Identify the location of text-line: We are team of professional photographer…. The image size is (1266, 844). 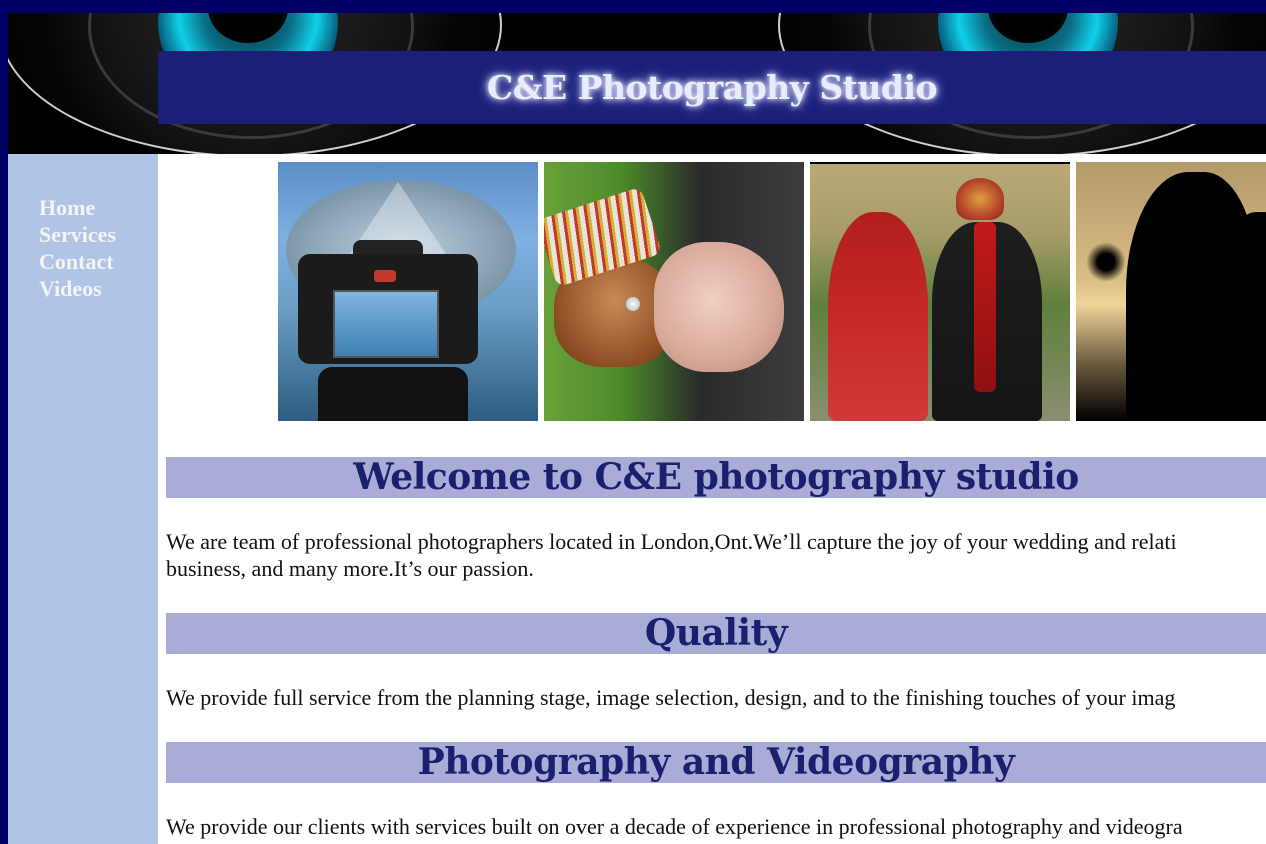
(671, 541).